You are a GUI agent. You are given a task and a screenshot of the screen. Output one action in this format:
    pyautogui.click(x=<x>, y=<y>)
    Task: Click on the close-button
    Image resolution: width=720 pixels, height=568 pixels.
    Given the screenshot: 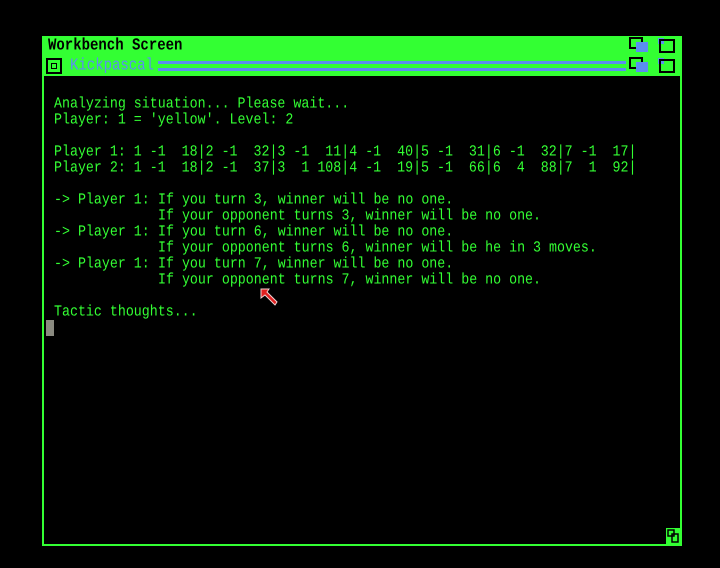 What is the action you would take?
    pyautogui.click(x=54, y=66)
    